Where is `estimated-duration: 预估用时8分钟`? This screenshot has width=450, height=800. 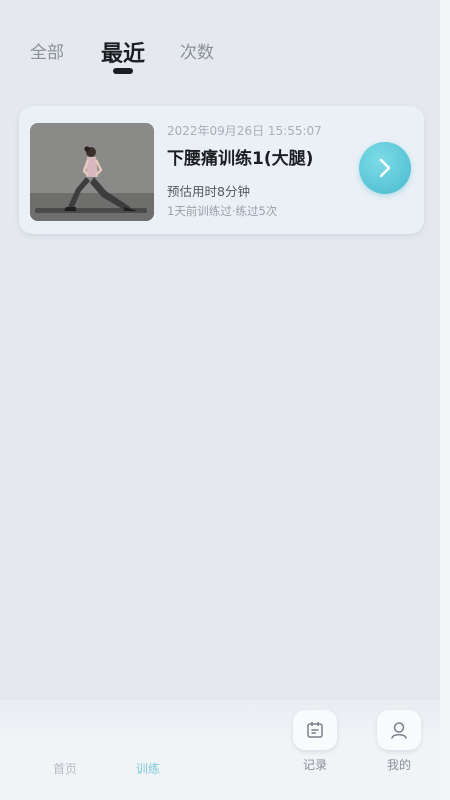 estimated-duration: 预估用时8分钟 is located at coordinates (208, 191).